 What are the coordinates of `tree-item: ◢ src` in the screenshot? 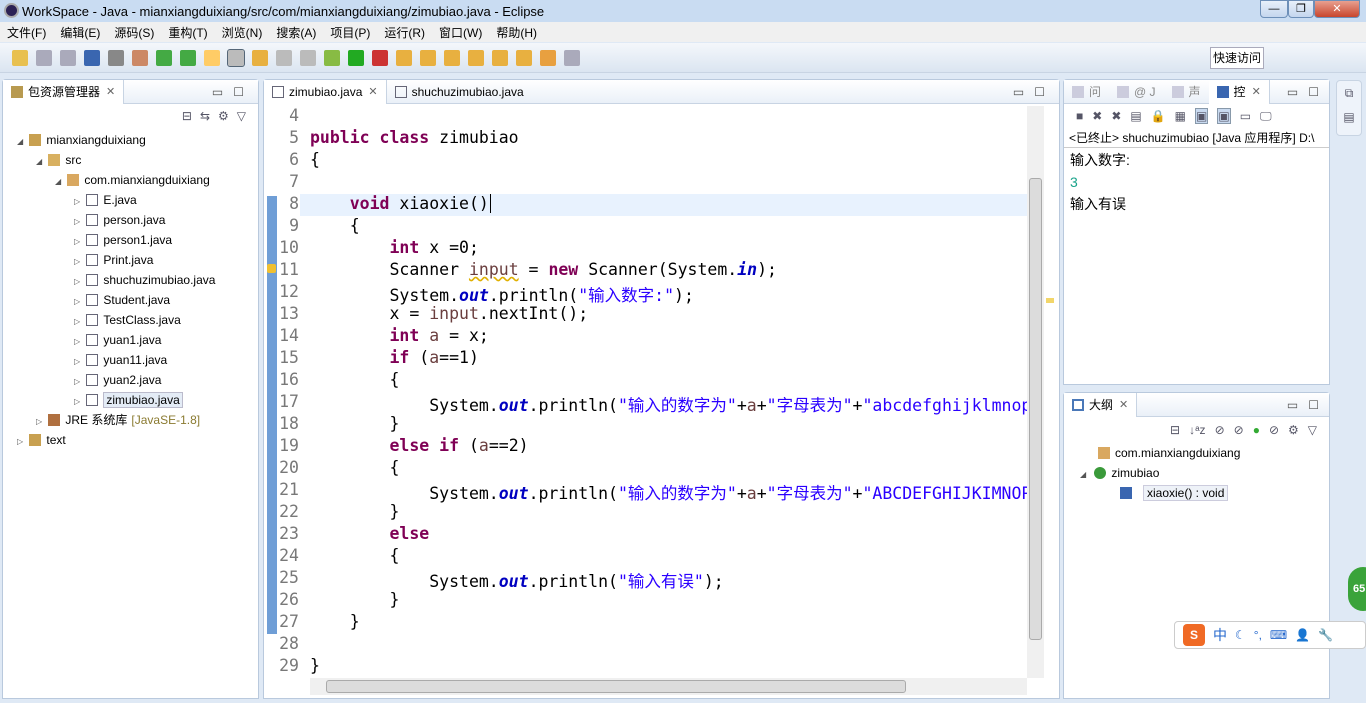 It's located at (130, 160).